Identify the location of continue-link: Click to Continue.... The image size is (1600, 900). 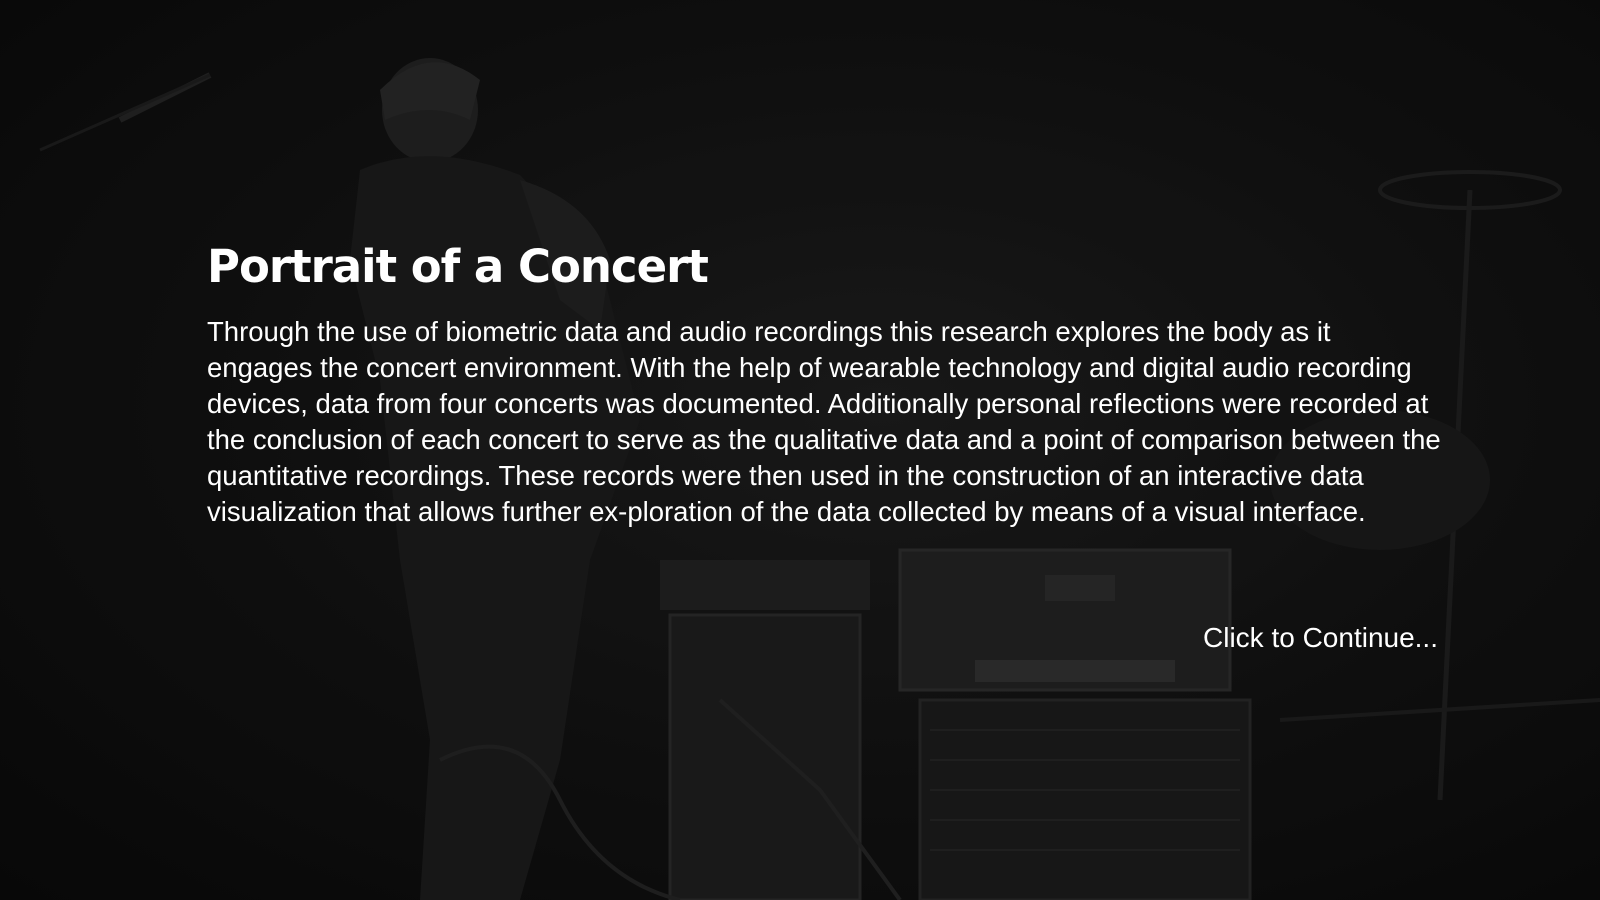
(1320, 638).